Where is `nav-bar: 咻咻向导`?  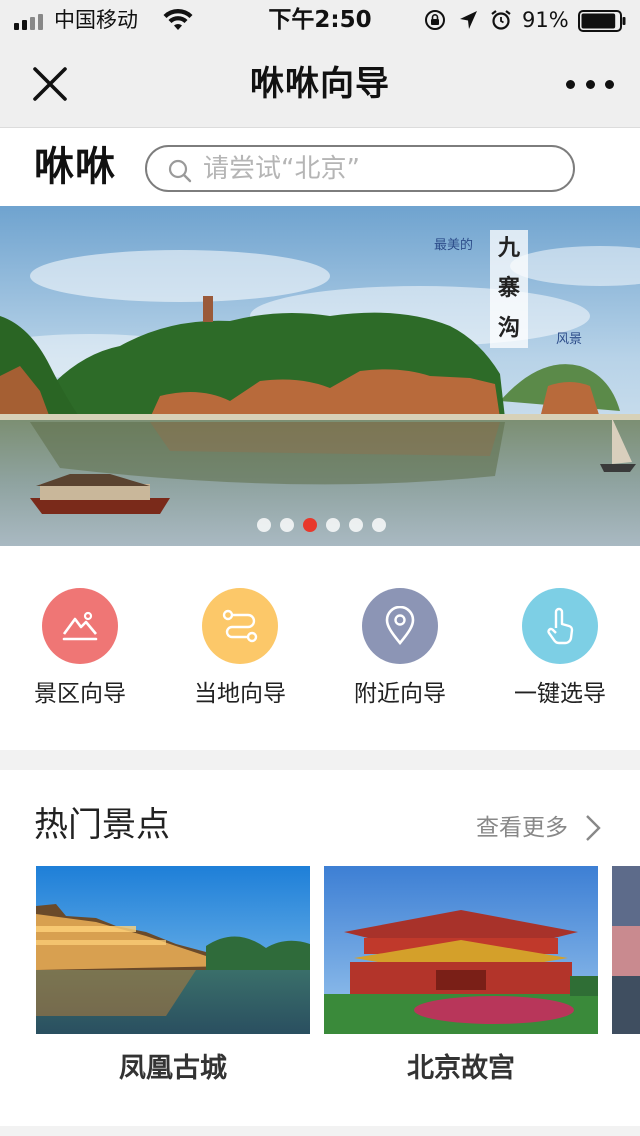
nav-bar: 咻咻向导 is located at coordinates (320, 84).